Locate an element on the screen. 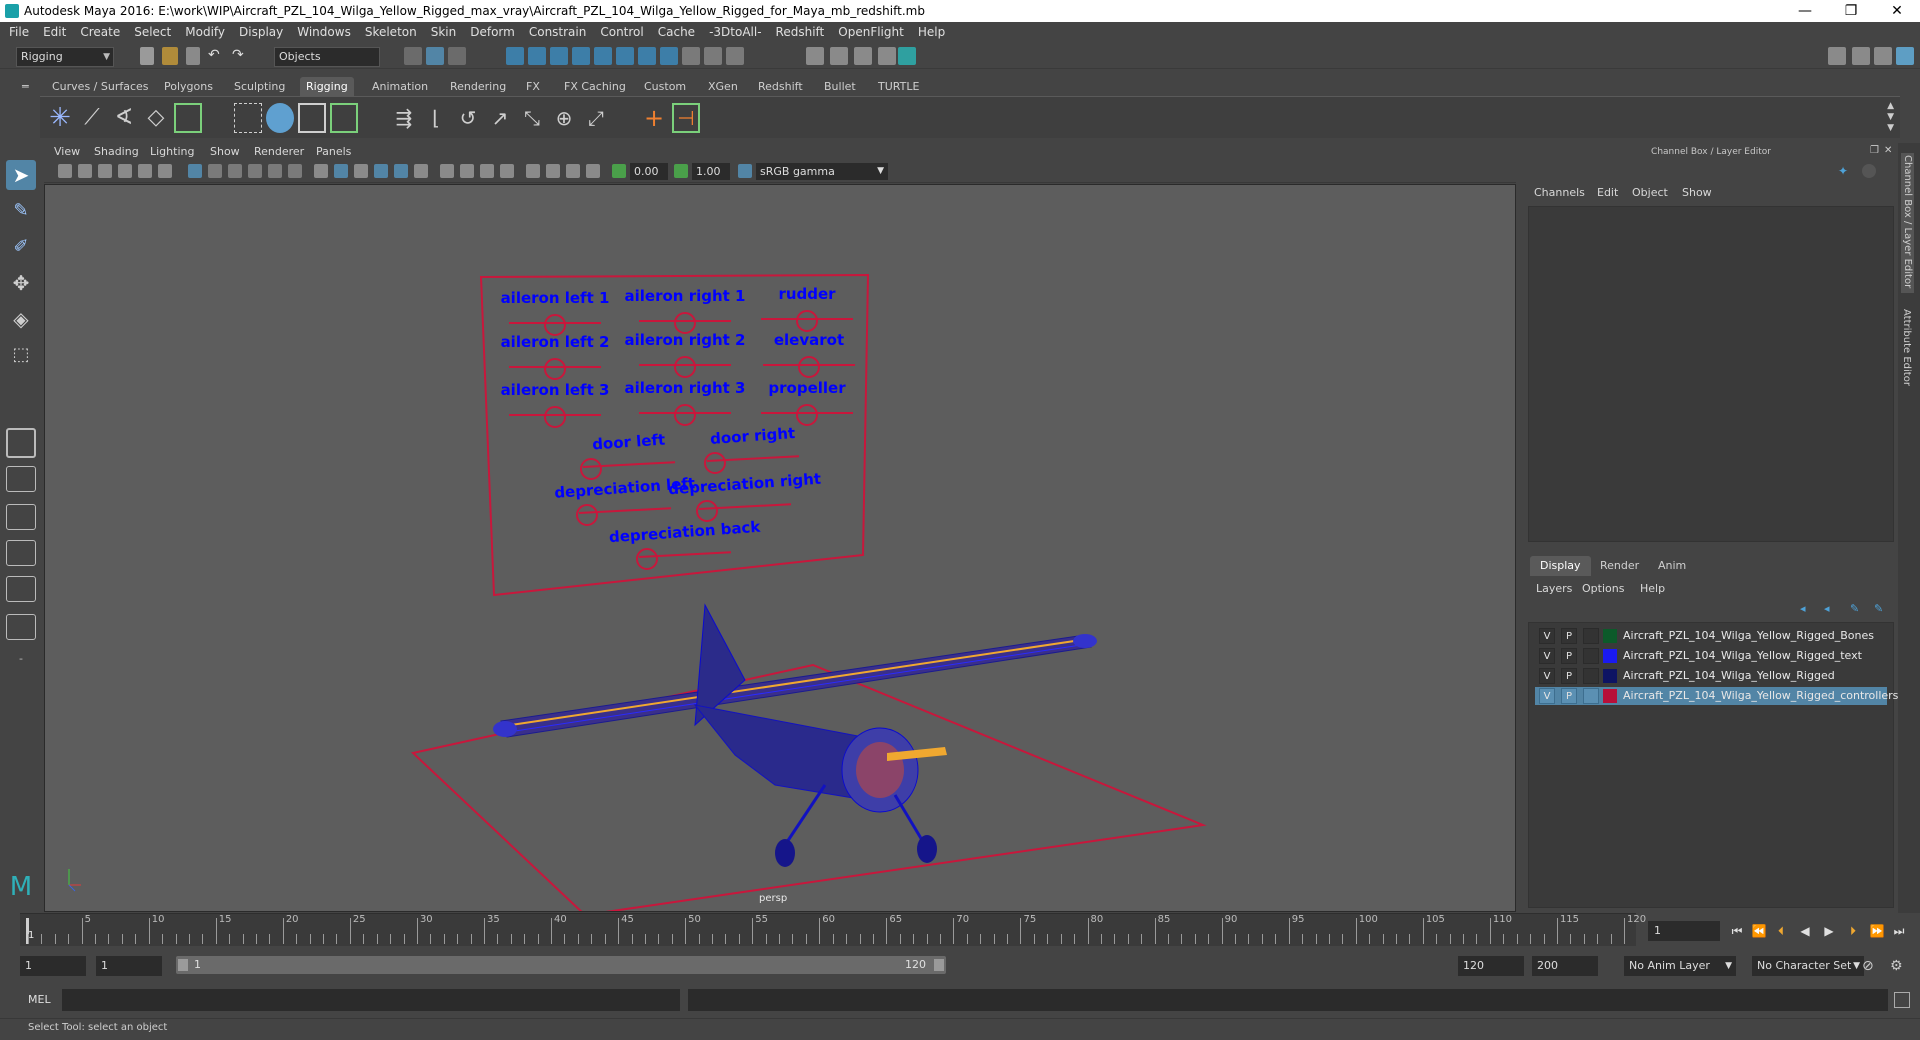 This screenshot has width=1920, height=1040. play-backwards-icon: ◀ is located at coordinates (1805, 931).